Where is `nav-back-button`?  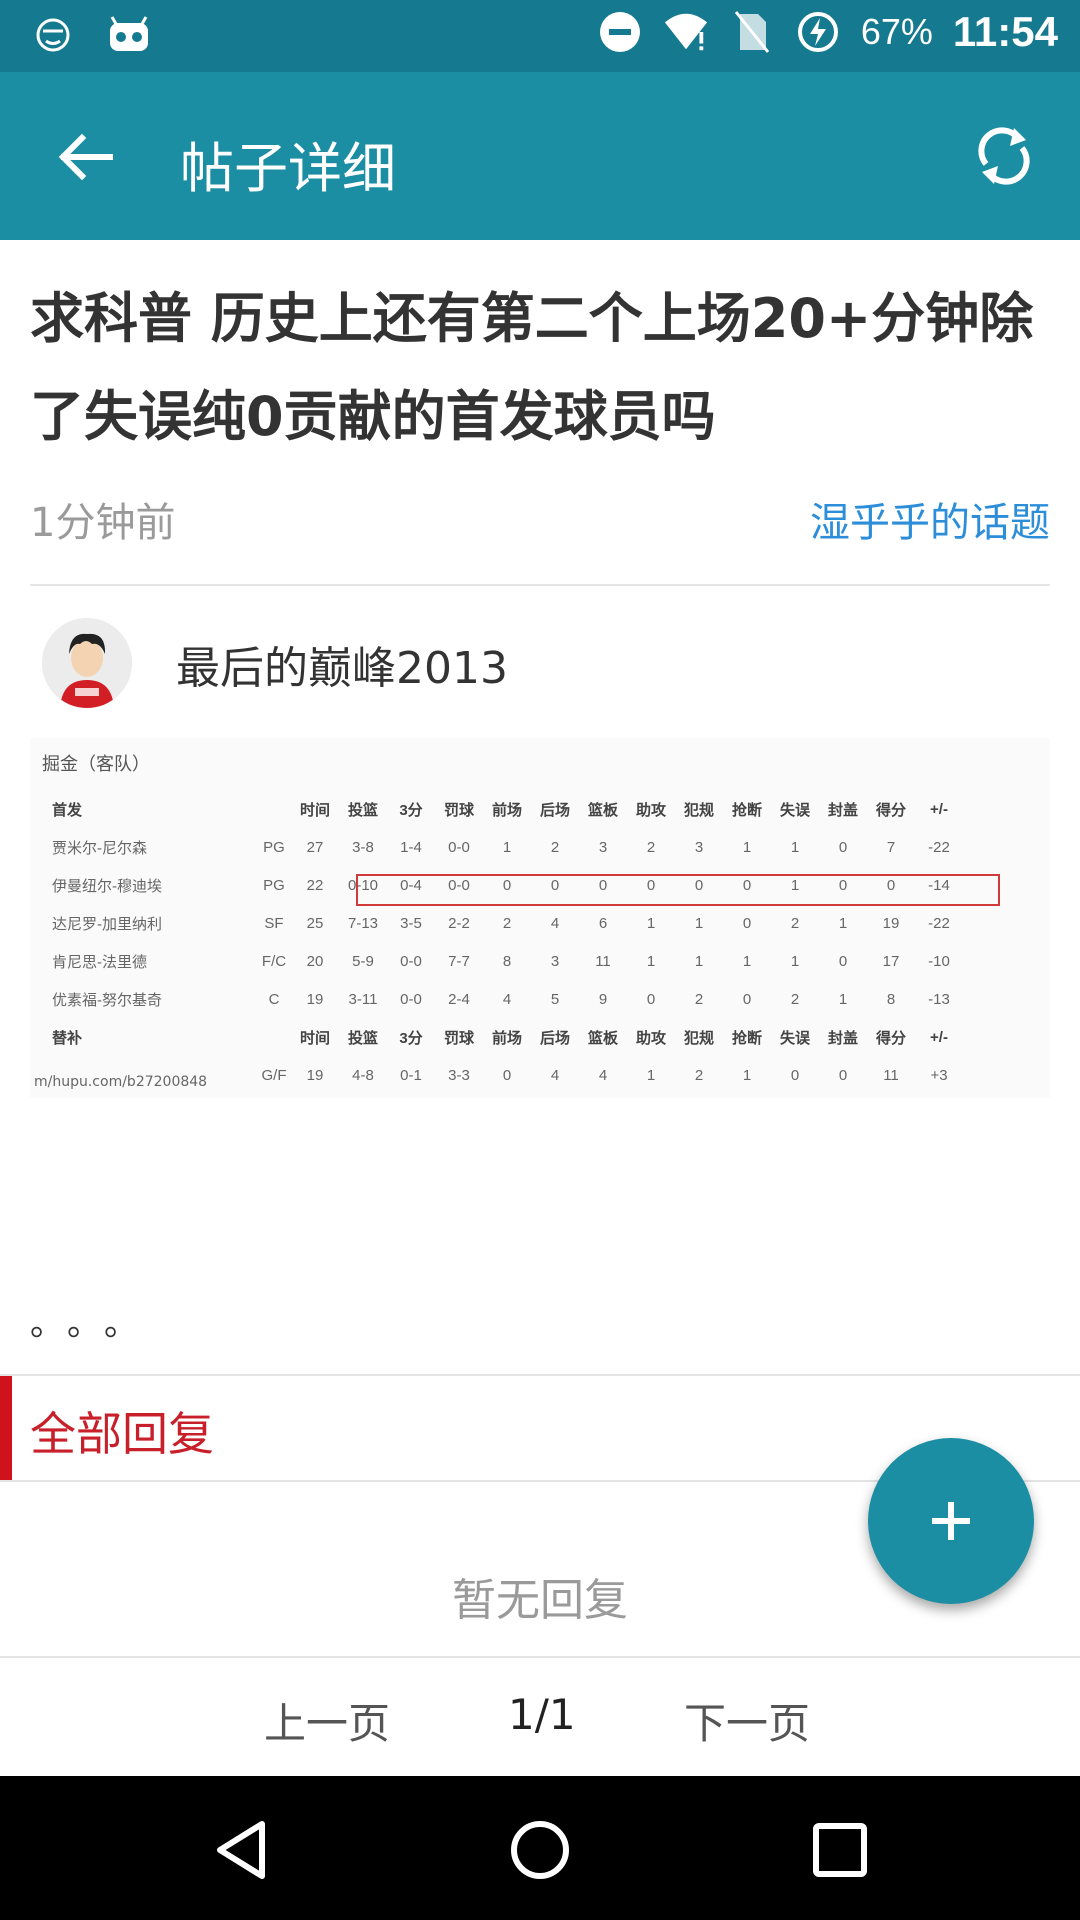
nav-back-button is located at coordinates (242, 1850).